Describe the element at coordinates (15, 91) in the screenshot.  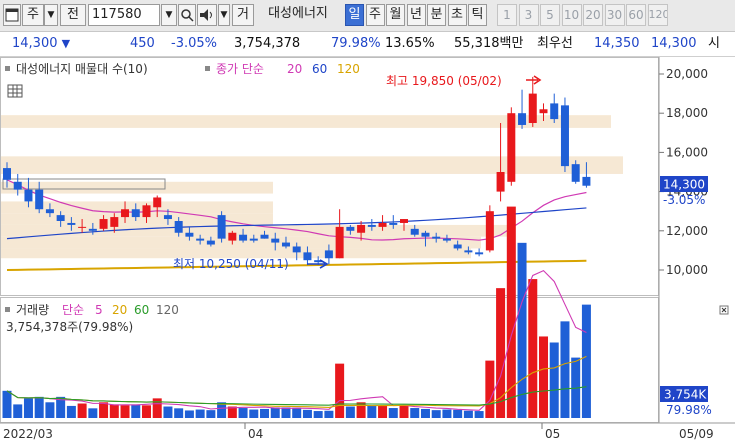
I see `chart-settings-icon` at that location.